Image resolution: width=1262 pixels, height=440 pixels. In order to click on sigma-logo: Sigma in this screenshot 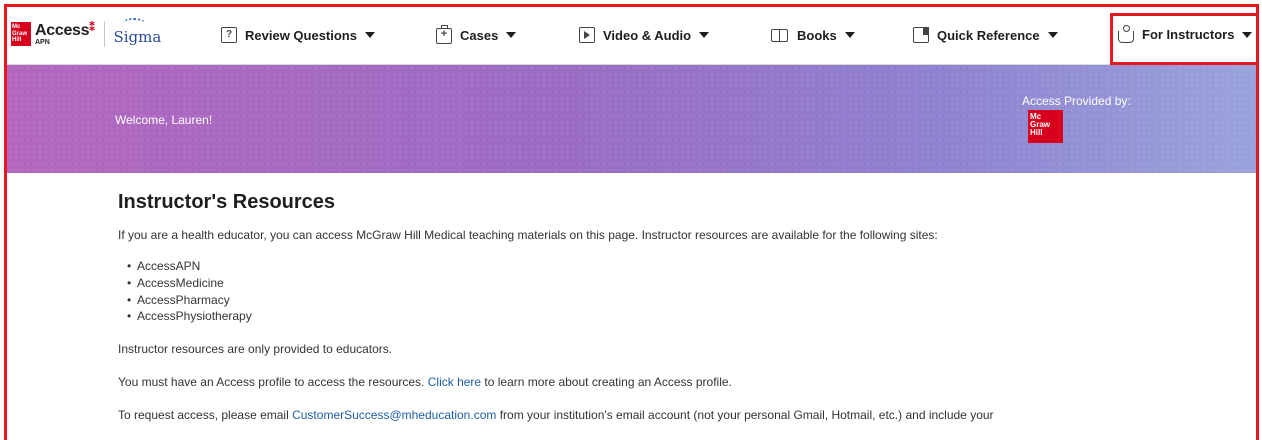, I will do `click(137, 32)`.